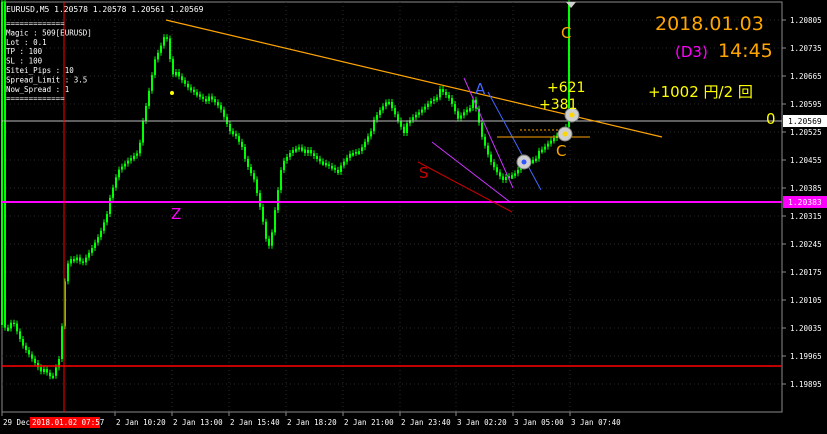 This screenshot has width=827, height=434. What do you see at coordinates (806, 48) in the screenshot?
I see `price-tick-label: 1.20735` at bounding box center [806, 48].